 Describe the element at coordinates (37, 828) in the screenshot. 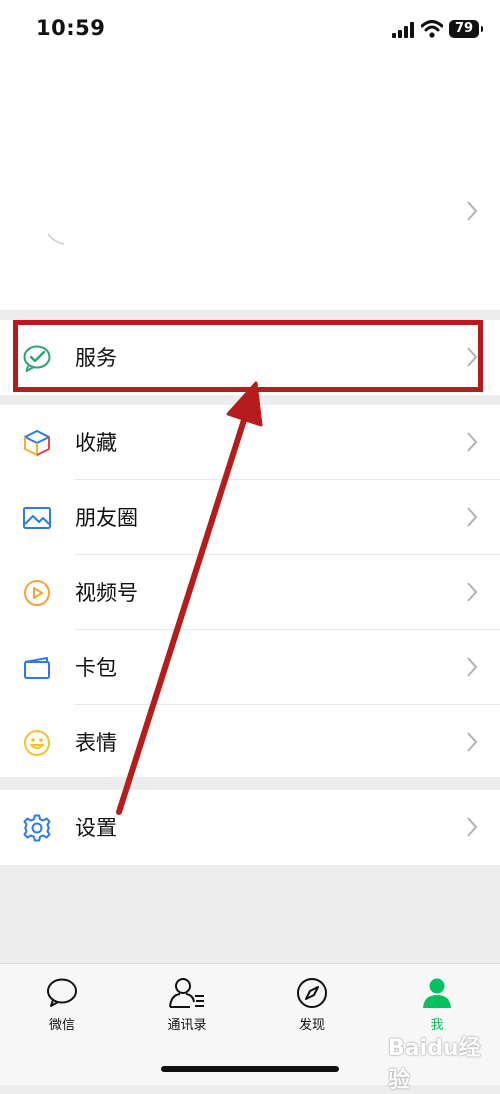

I see `gear-icon` at that location.